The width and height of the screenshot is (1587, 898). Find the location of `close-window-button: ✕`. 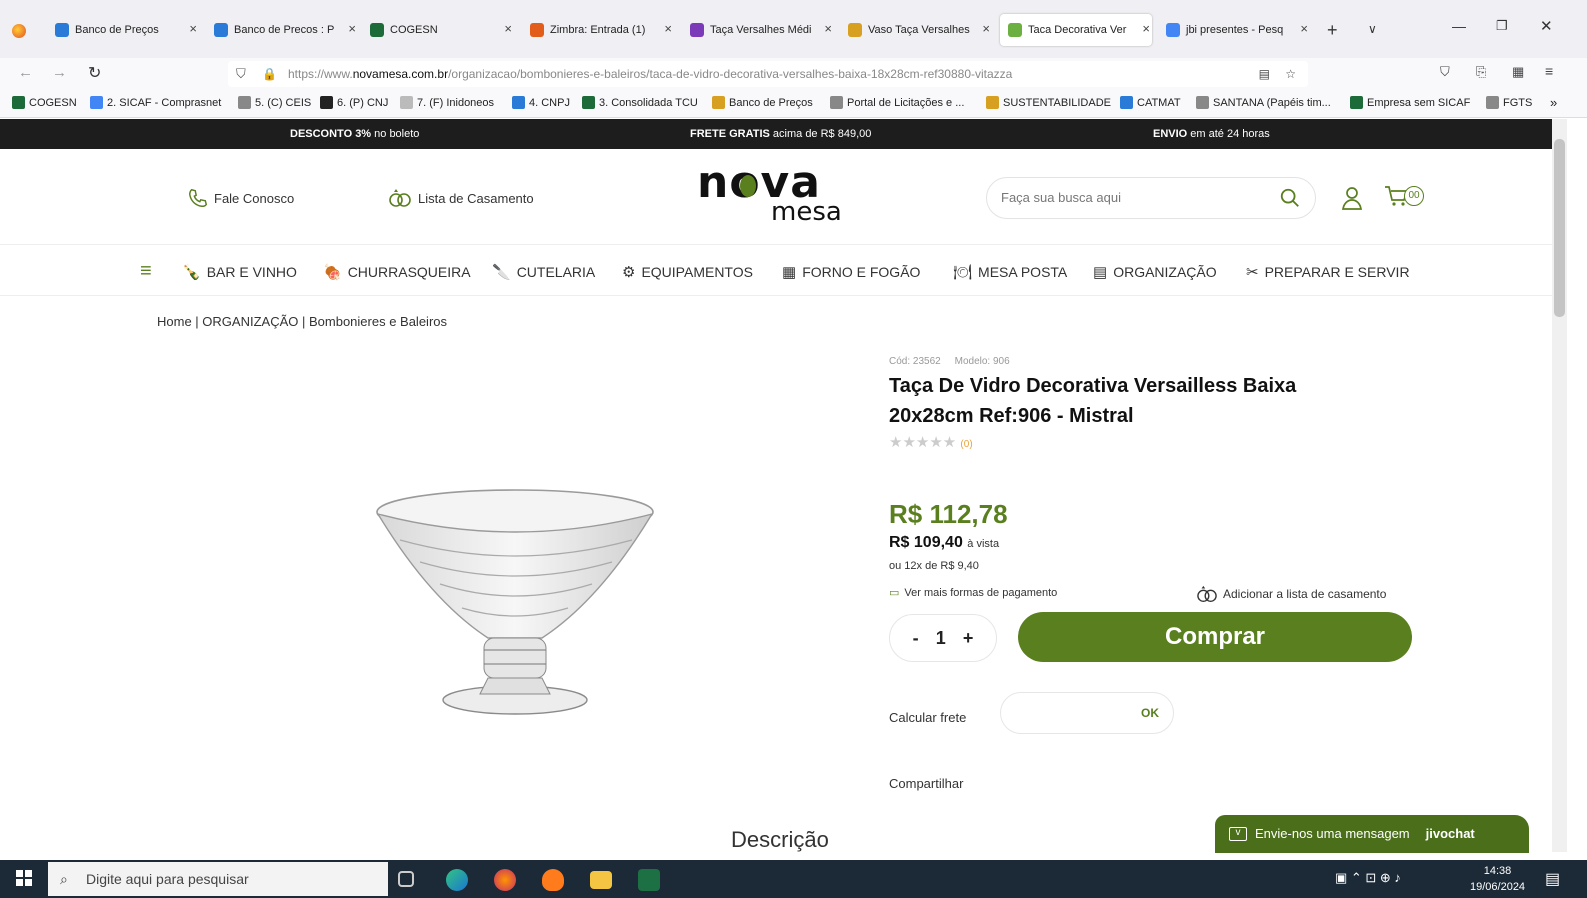

close-window-button: ✕ is located at coordinates (1546, 26).